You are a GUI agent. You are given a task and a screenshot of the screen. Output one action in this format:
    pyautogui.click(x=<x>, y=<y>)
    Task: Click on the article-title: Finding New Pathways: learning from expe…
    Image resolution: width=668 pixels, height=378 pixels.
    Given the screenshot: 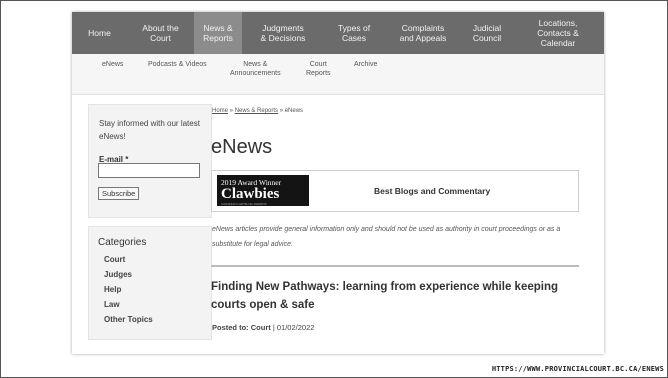 What is the action you would take?
    pyautogui.click(x=396, y=296)
    